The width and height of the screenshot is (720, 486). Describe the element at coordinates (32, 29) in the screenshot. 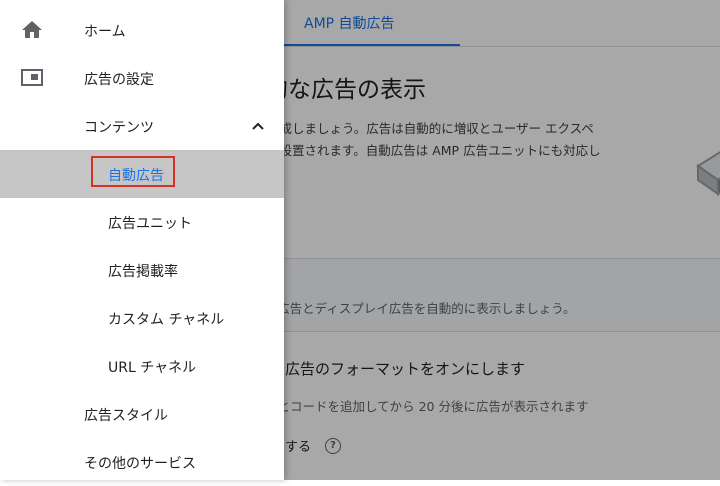

I see `home-icon` at that location.